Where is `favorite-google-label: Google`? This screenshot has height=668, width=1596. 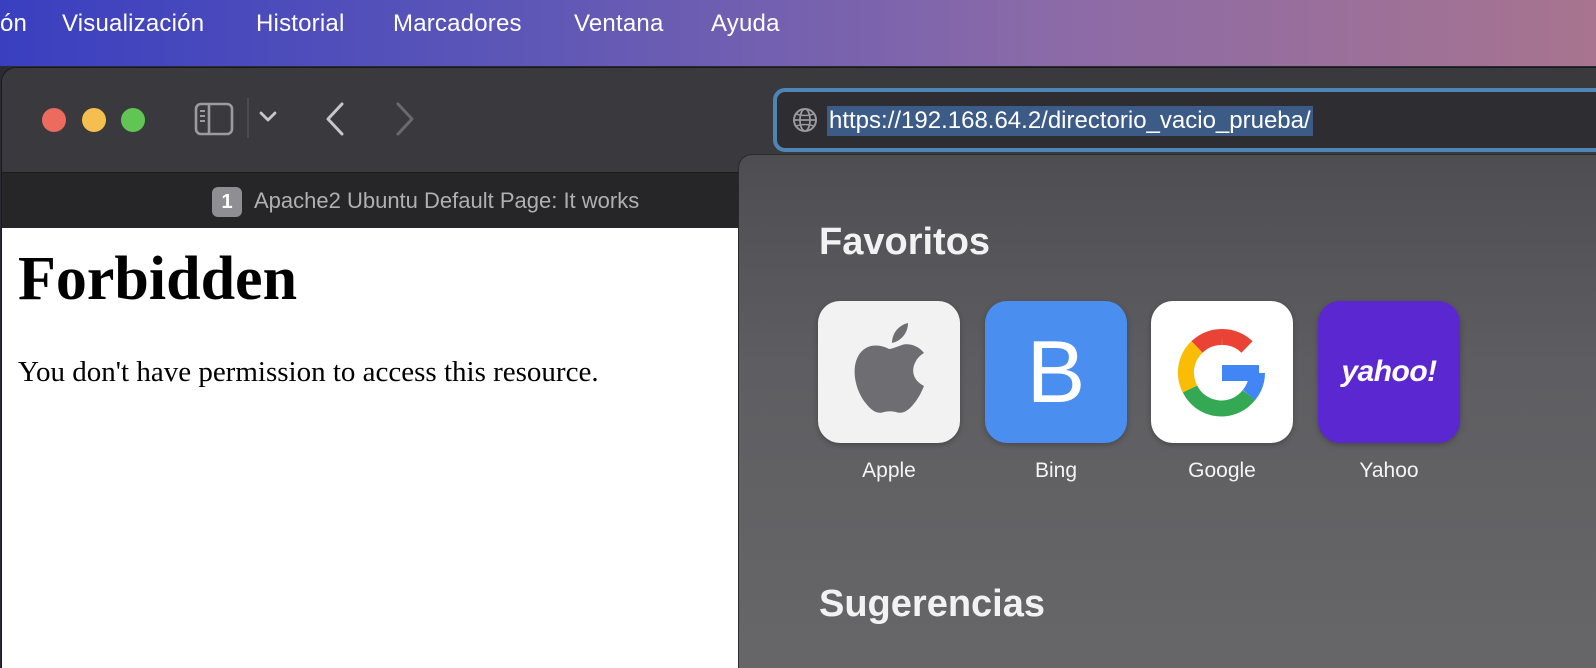 favorite-google-label: Google is located at coordinates (1222, 471).